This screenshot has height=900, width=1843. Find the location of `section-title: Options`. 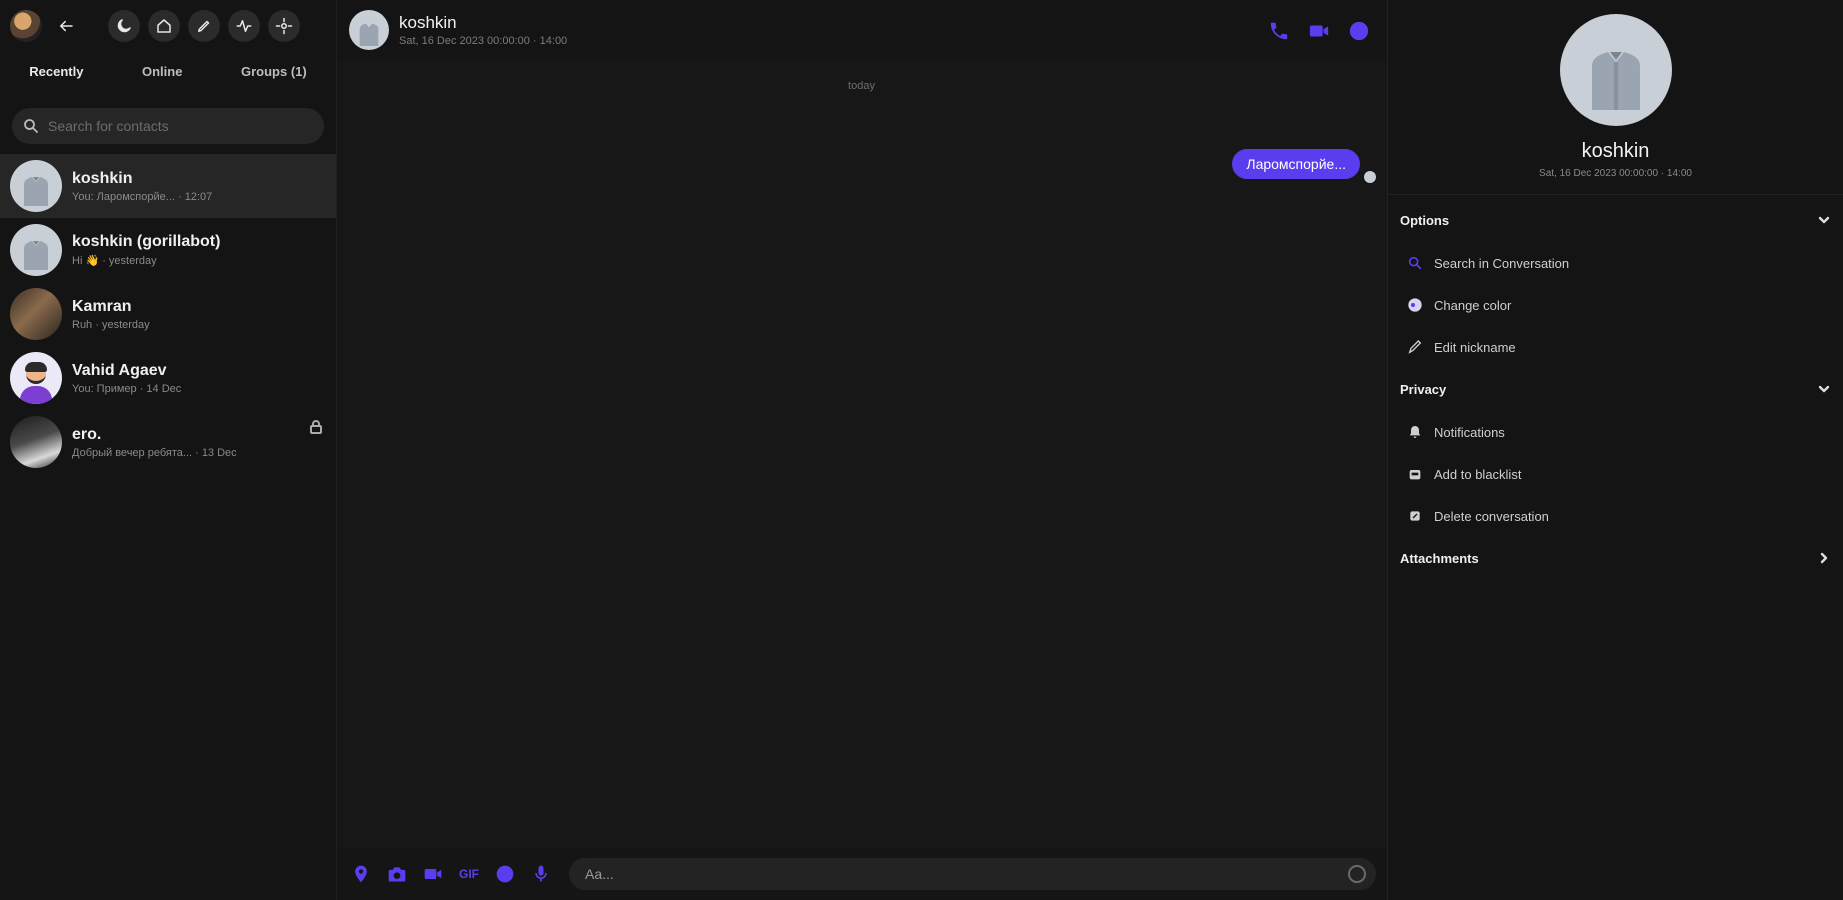

section-title: Options is located at coordinates (1425, 220).